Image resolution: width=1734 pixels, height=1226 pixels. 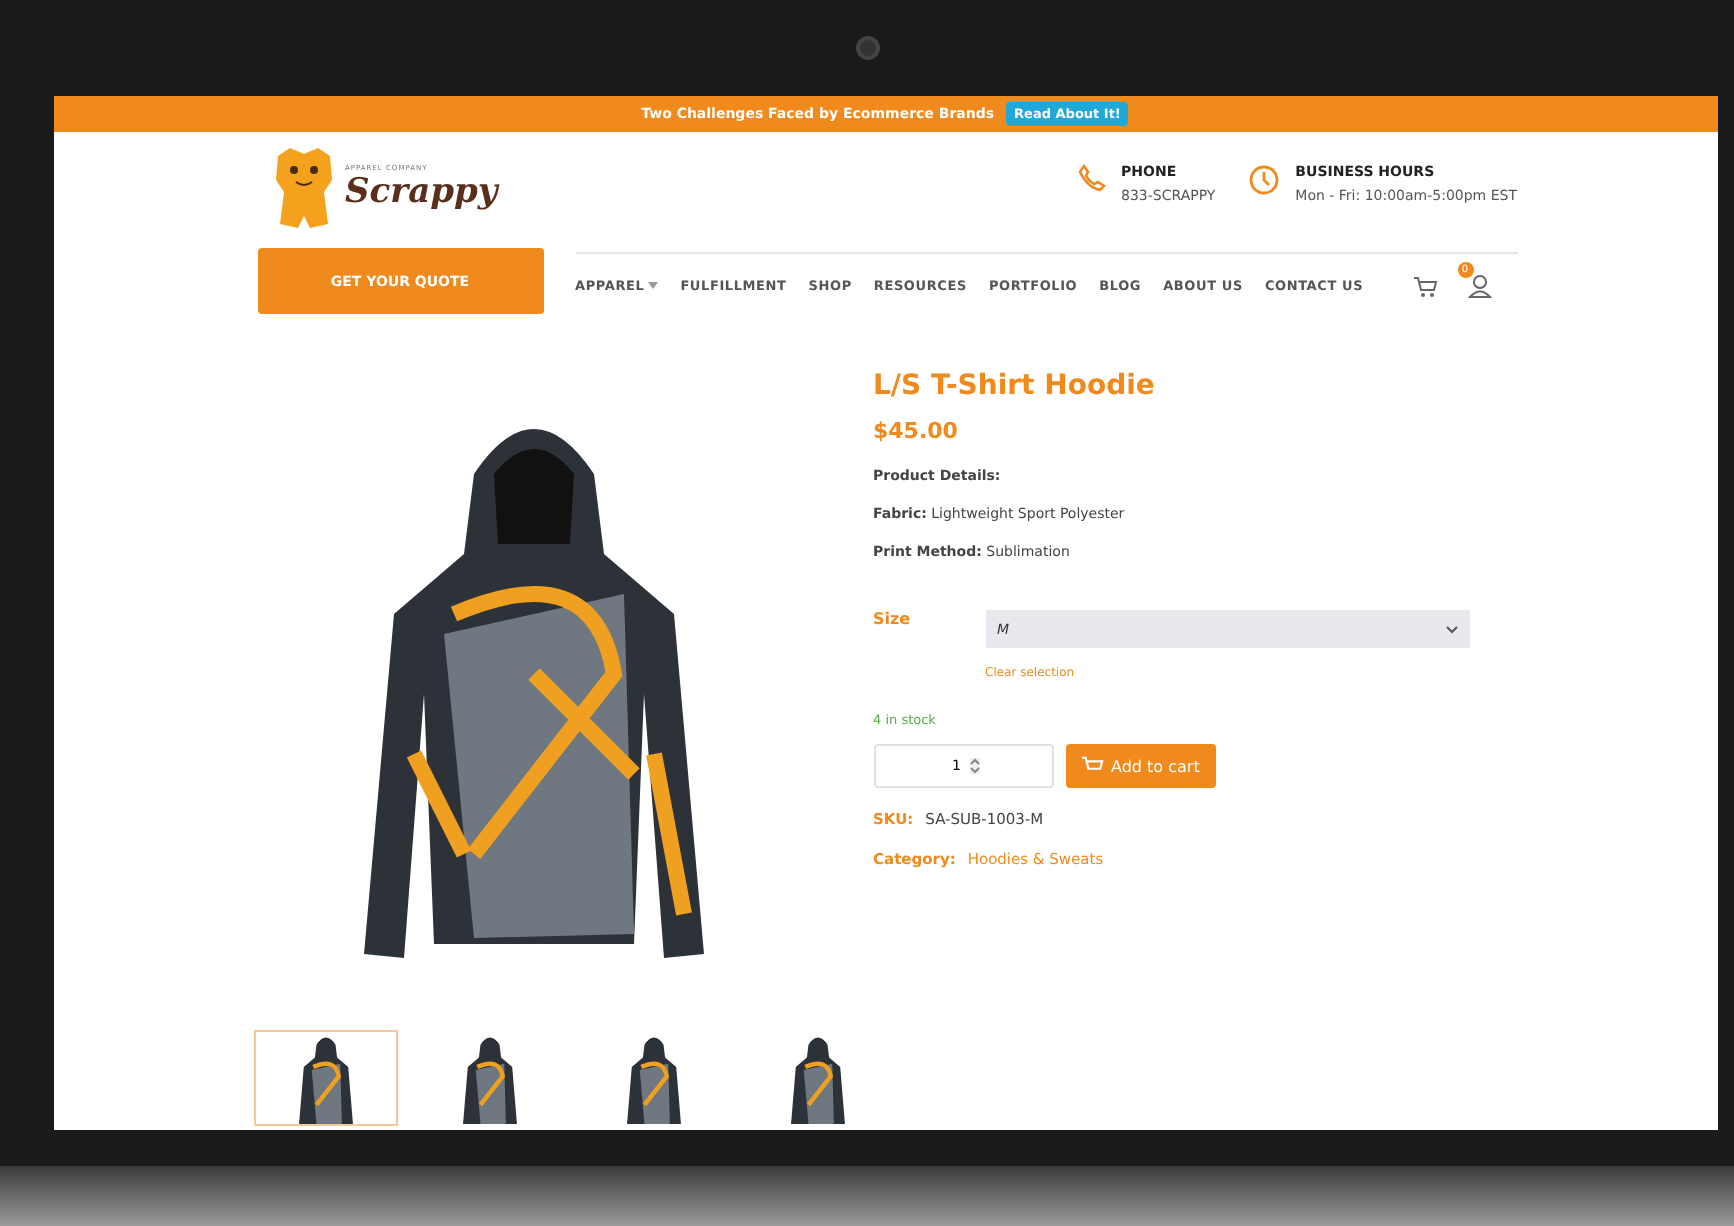 What do you see at coordinates (1015, 386) in the screenshot?
I see `product-title: L/S T-Shirt Hoodie` at bounding box center [1015, 386].